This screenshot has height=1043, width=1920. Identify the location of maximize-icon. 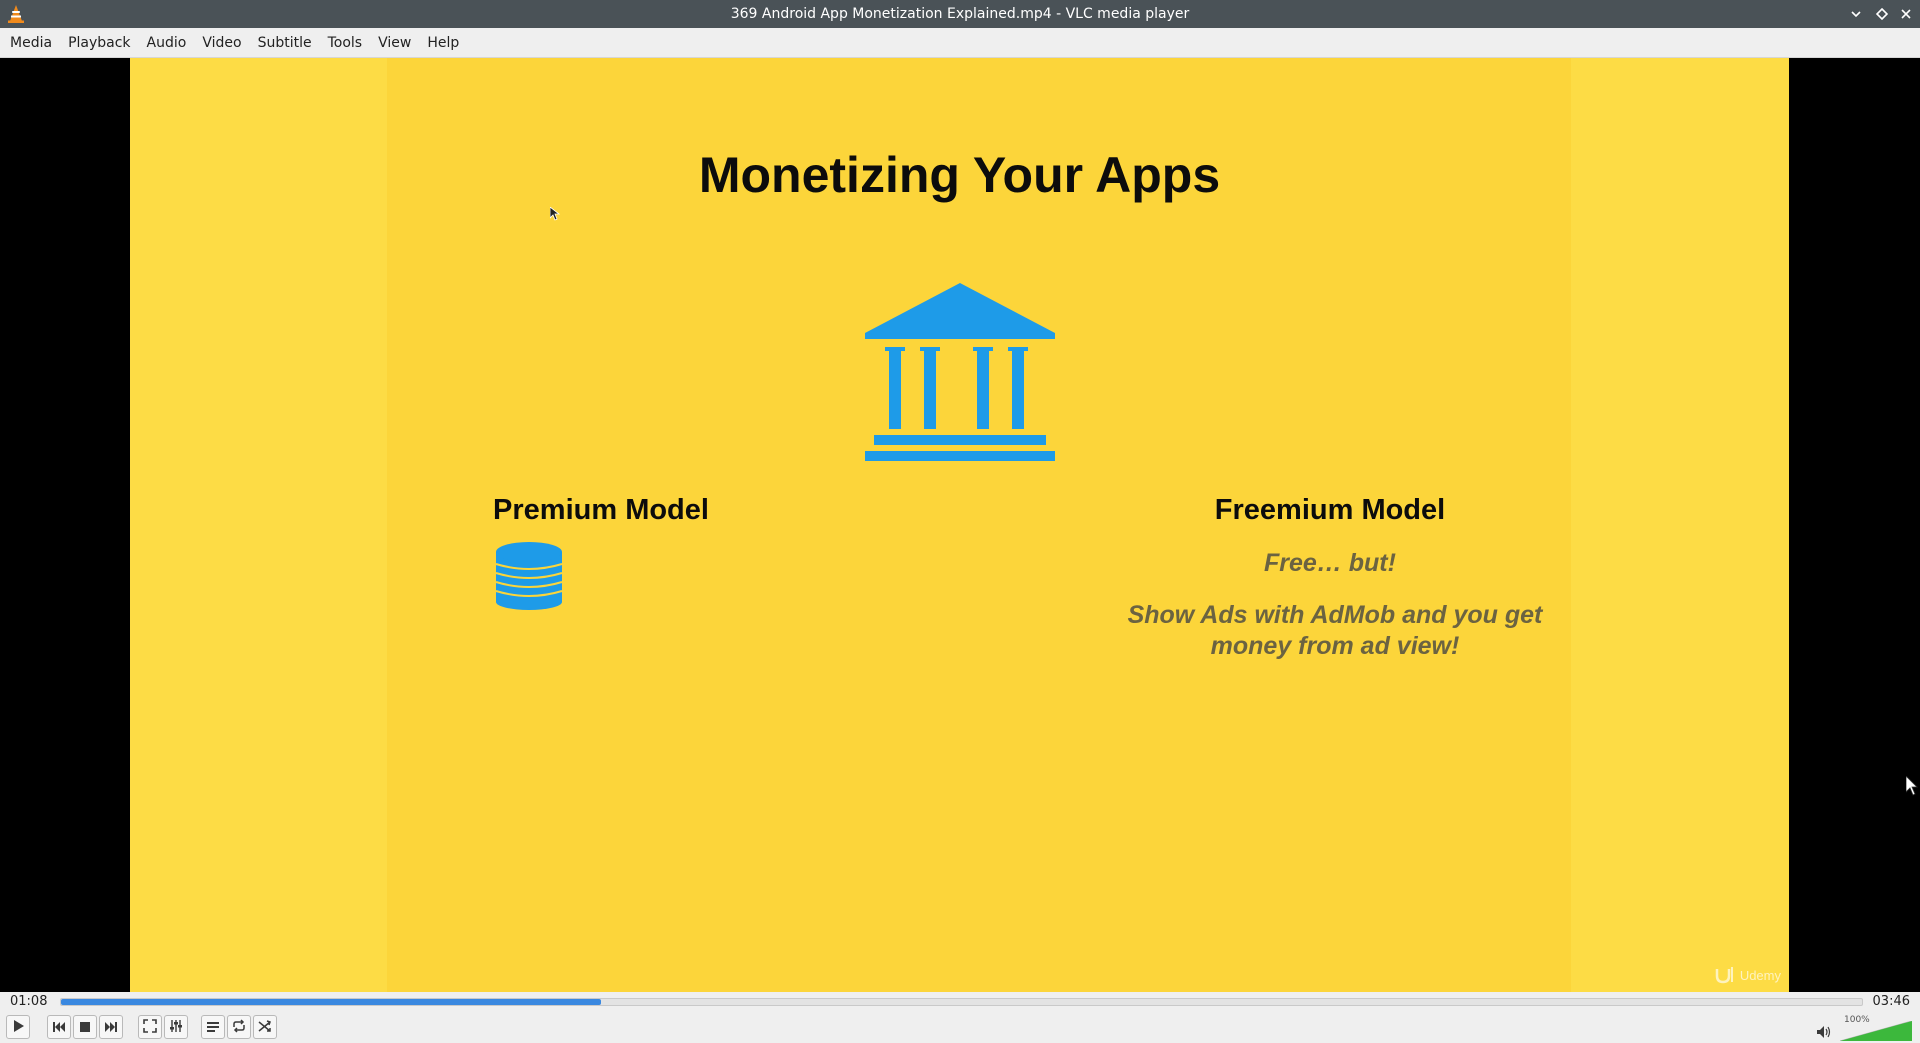
(1882, 14).